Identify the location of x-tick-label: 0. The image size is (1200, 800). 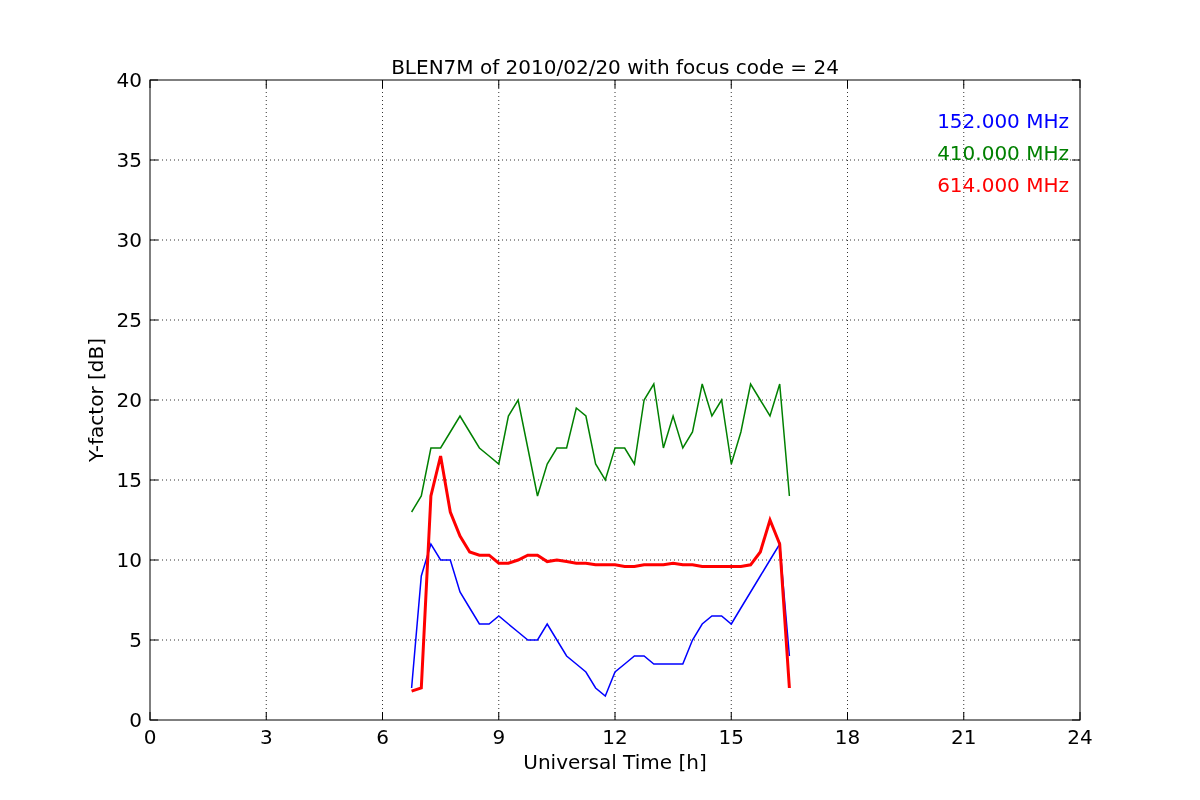
(150, 737).